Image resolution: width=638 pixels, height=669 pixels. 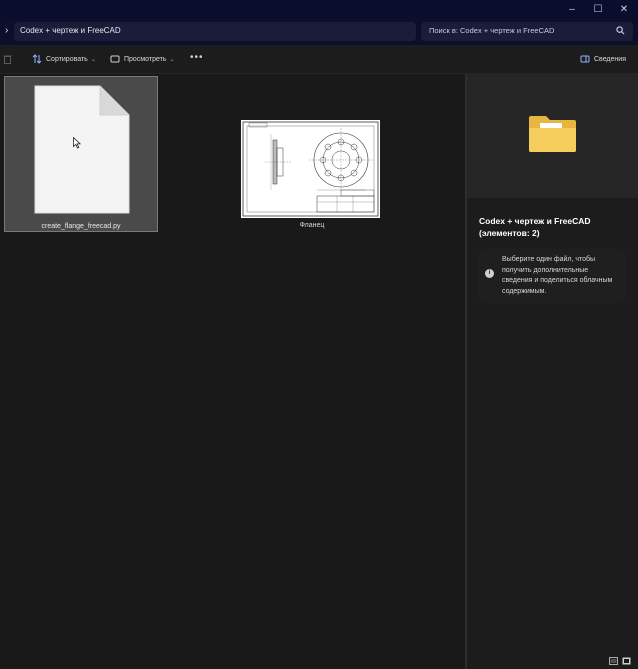 I want to click on flange-drawing-image, so click(x=310, y=169).